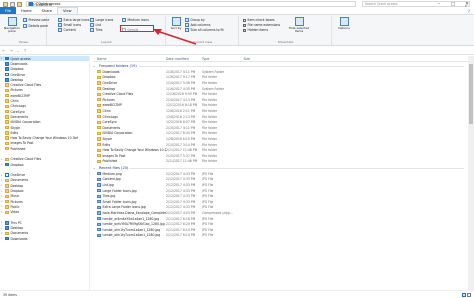  What do you see at coordinates (176, 21) in the screenshot?
I see `sort-by-icon` at bounding box center [176, 21].